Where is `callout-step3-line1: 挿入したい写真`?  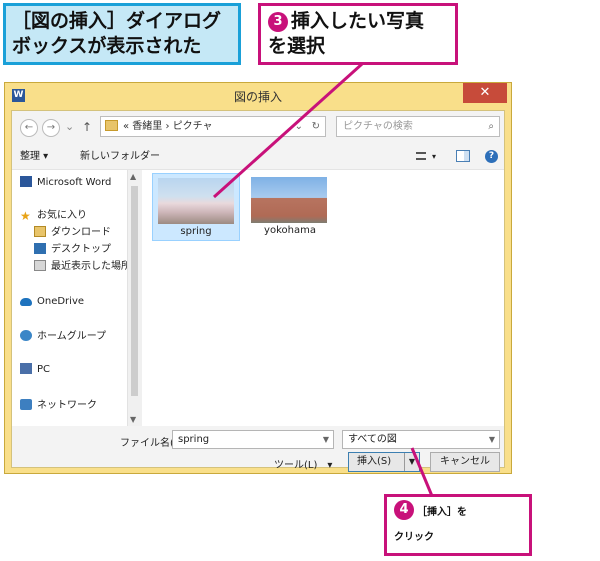
callout-step3-line1: 挿入したい写真 is located at coordinates (358, 21).